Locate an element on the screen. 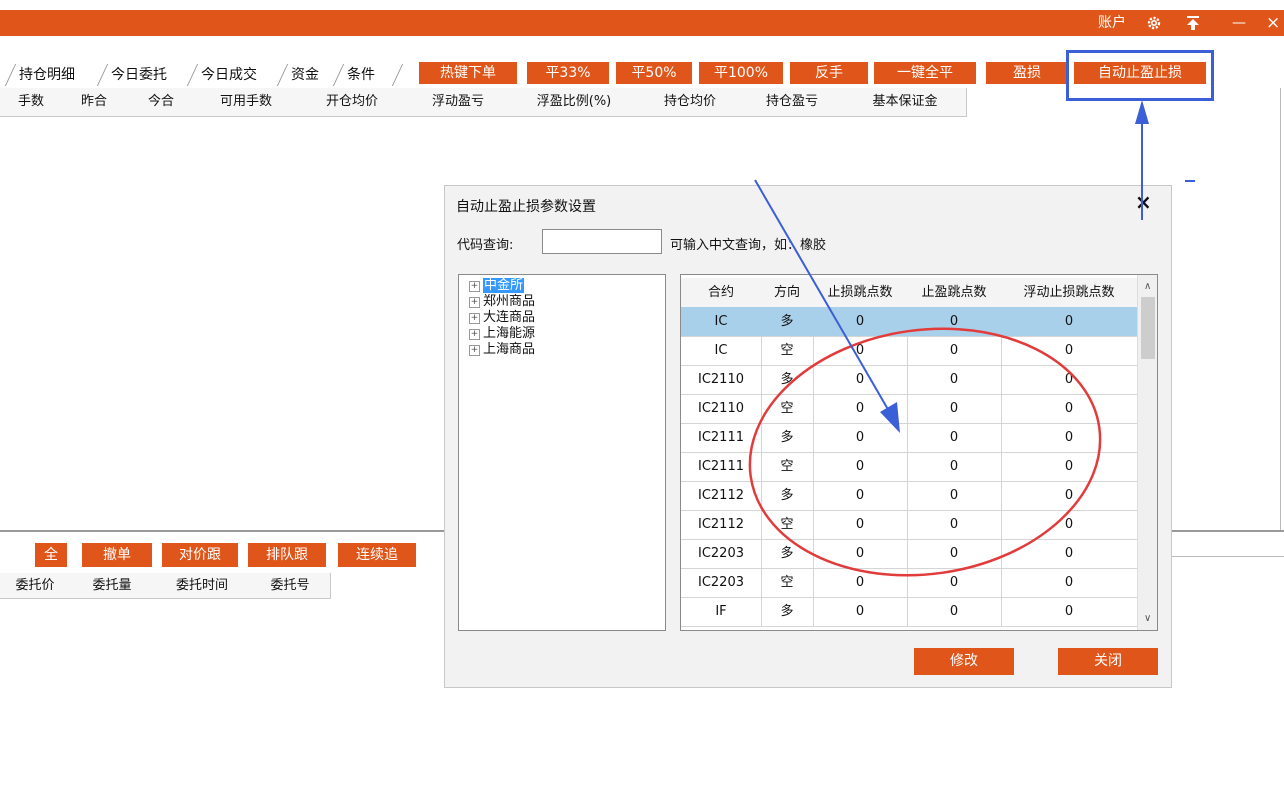  red-circle-annotation is located at coordinates (925, 452).